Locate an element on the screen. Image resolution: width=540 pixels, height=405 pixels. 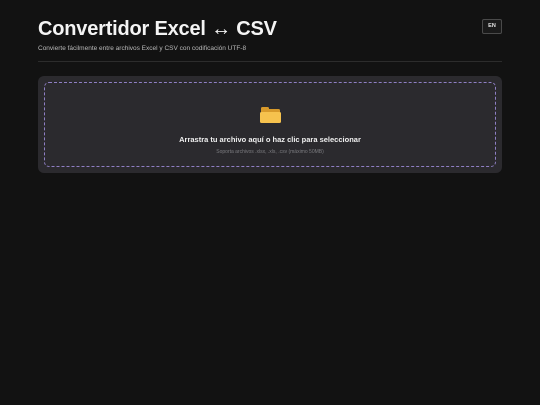
folder-icon is located at coordinates (270, 116).